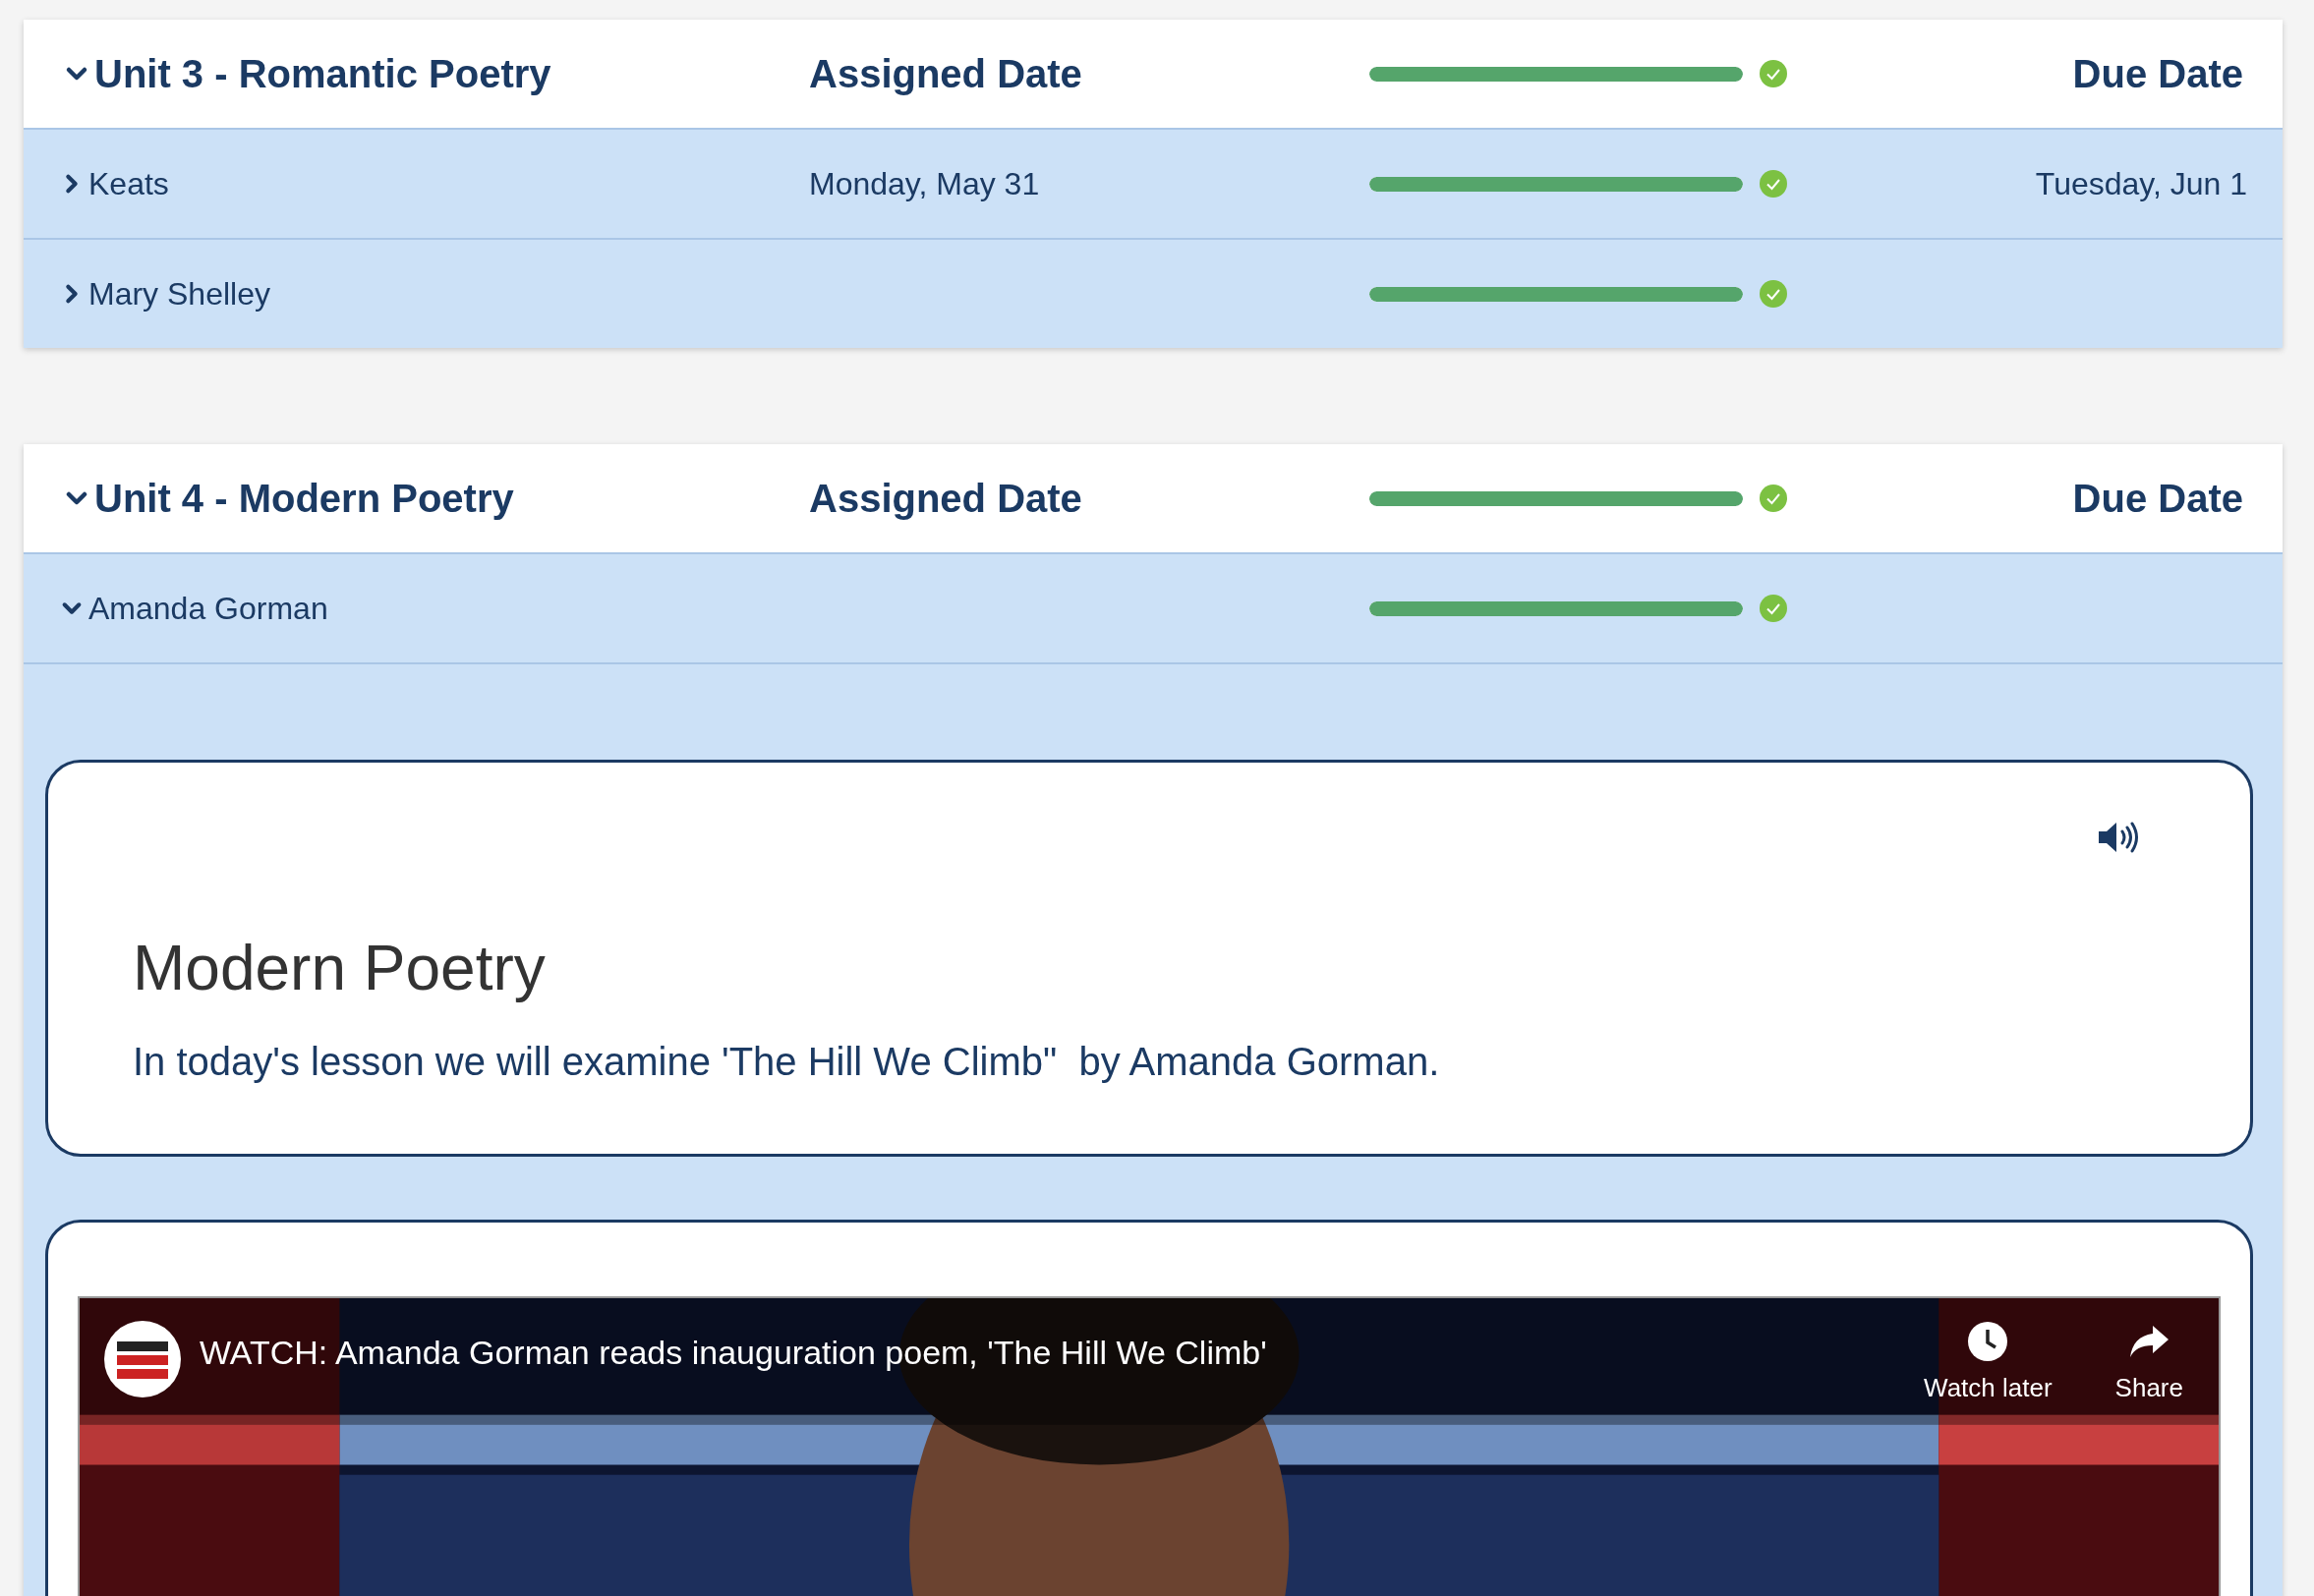 This screenshot has height=1596, width=2314. What do you see at coordinates (2141, 183) in the screenshot?
I see `due-date: Tuesday, Jun 1` at bounding box center [2141, 183].